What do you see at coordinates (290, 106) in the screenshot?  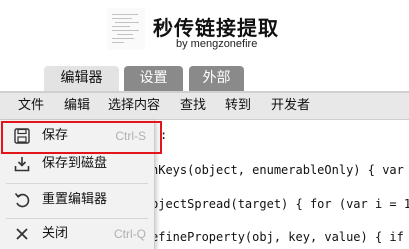 I see `menu-developer: 开发者` at bounding box center [290, 106].